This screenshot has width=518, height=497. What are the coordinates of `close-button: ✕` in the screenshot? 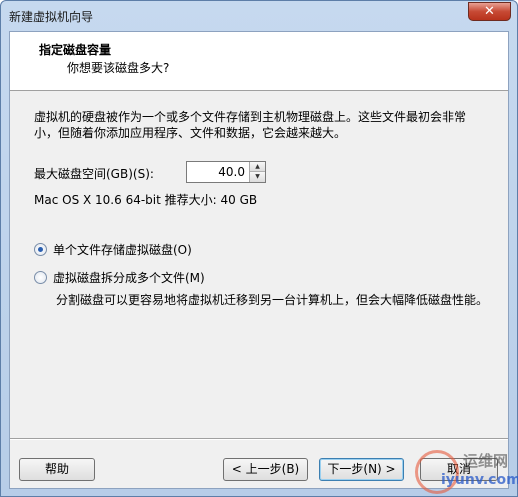 It's located at (489, 11).